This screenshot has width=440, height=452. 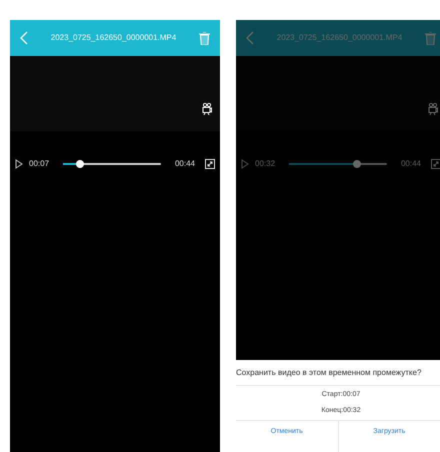 I want to click on dialog-question: Сохранить видео в этом временном промежутке?, so click(x=329, y=372).